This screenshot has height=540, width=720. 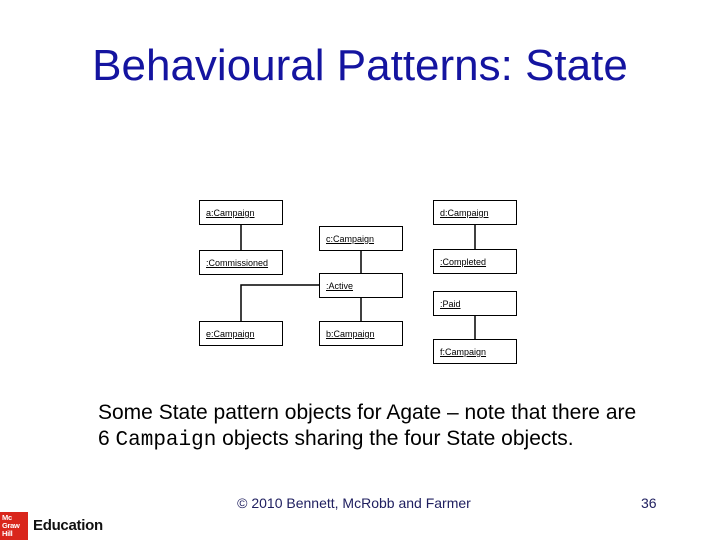 I want to click on object-b-campaign: b:Campaign, so click(x=361, y=333).